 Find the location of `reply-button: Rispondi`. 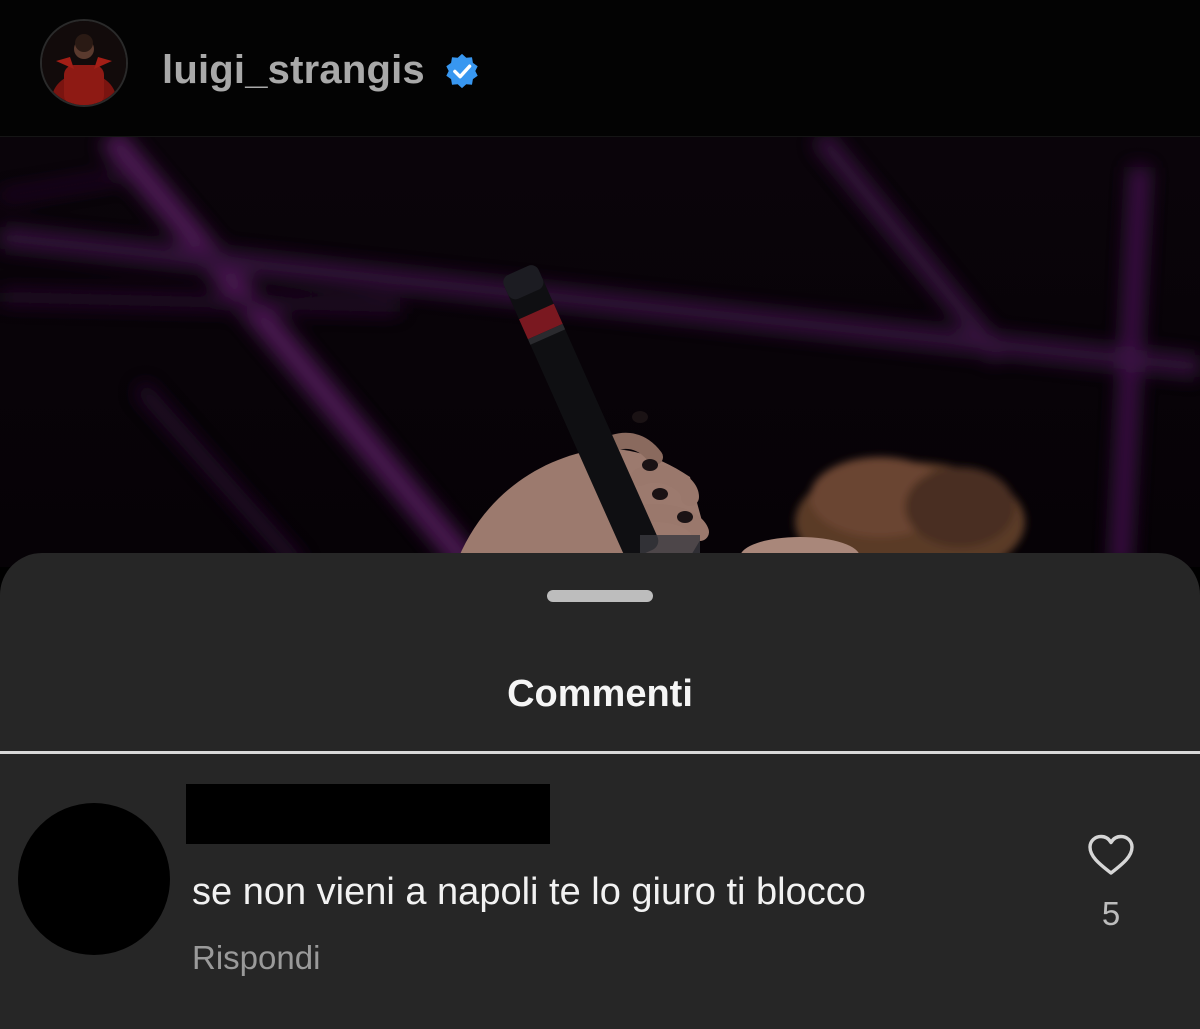

reply-button: Rispondi is located at coordinates (256, 958).